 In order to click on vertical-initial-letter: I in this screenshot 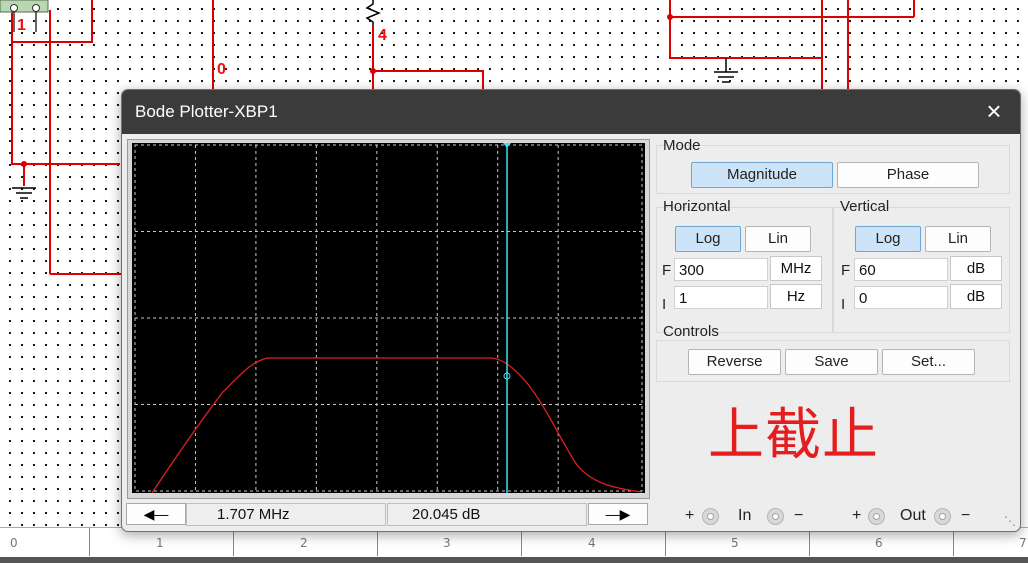, I will do `click(843, 304)`.